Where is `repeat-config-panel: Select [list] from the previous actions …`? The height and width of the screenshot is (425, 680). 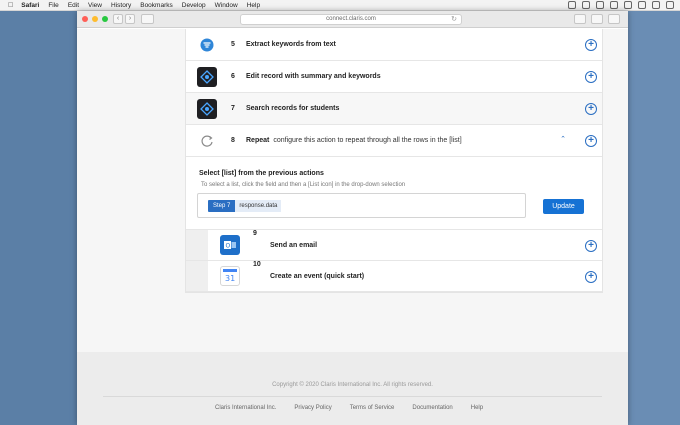
repeat-config-panel: Select [list] from the previous actions … is located at coordinates (394, 193).